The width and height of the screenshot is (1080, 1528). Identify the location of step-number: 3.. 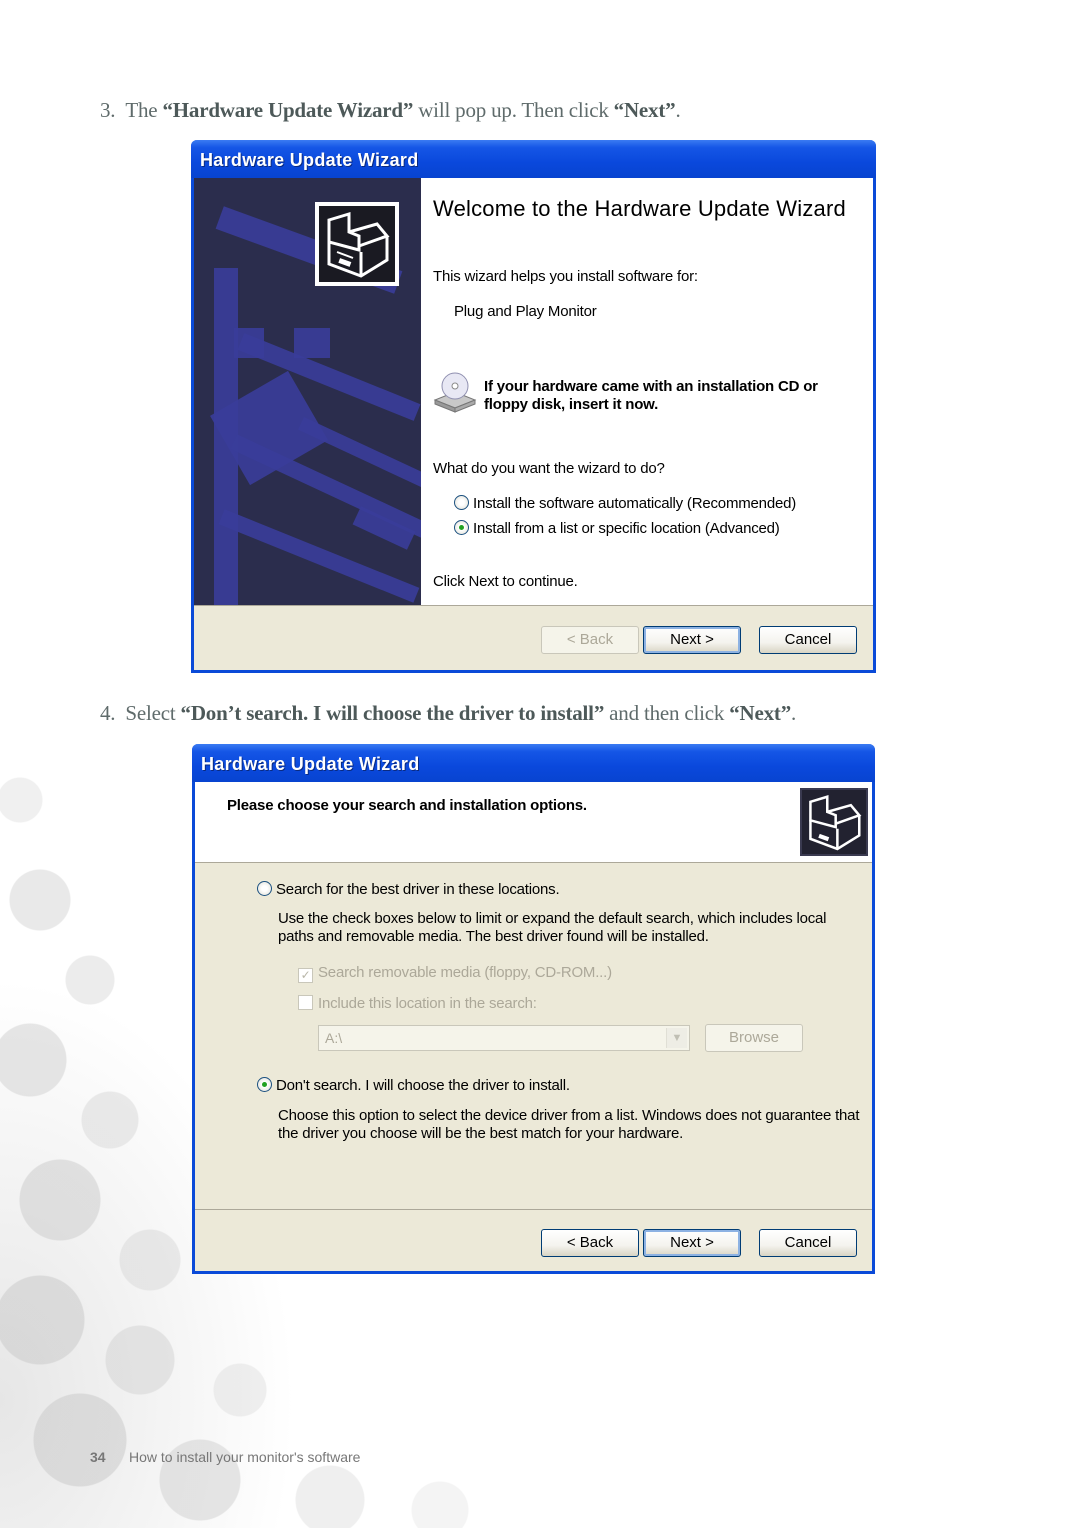
(108, 110).